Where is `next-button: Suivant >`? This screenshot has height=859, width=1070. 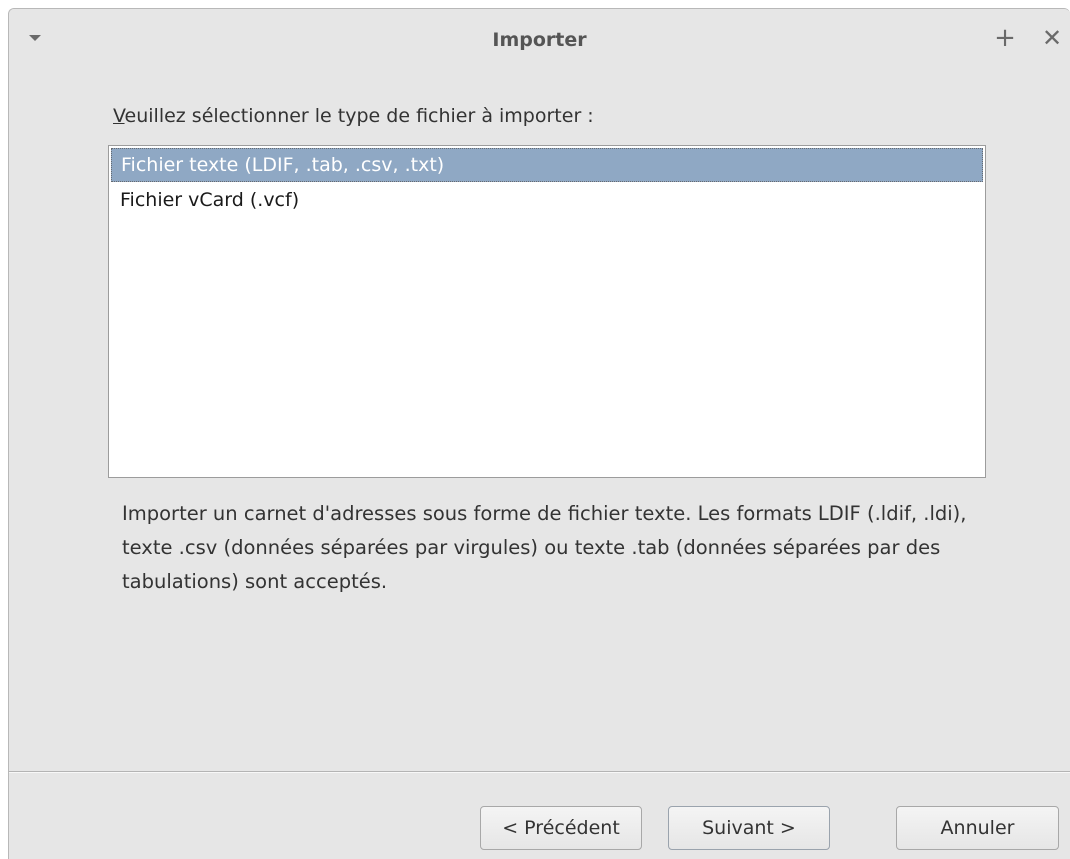 next-button: Suivant > is located at coordinates (749, 828).